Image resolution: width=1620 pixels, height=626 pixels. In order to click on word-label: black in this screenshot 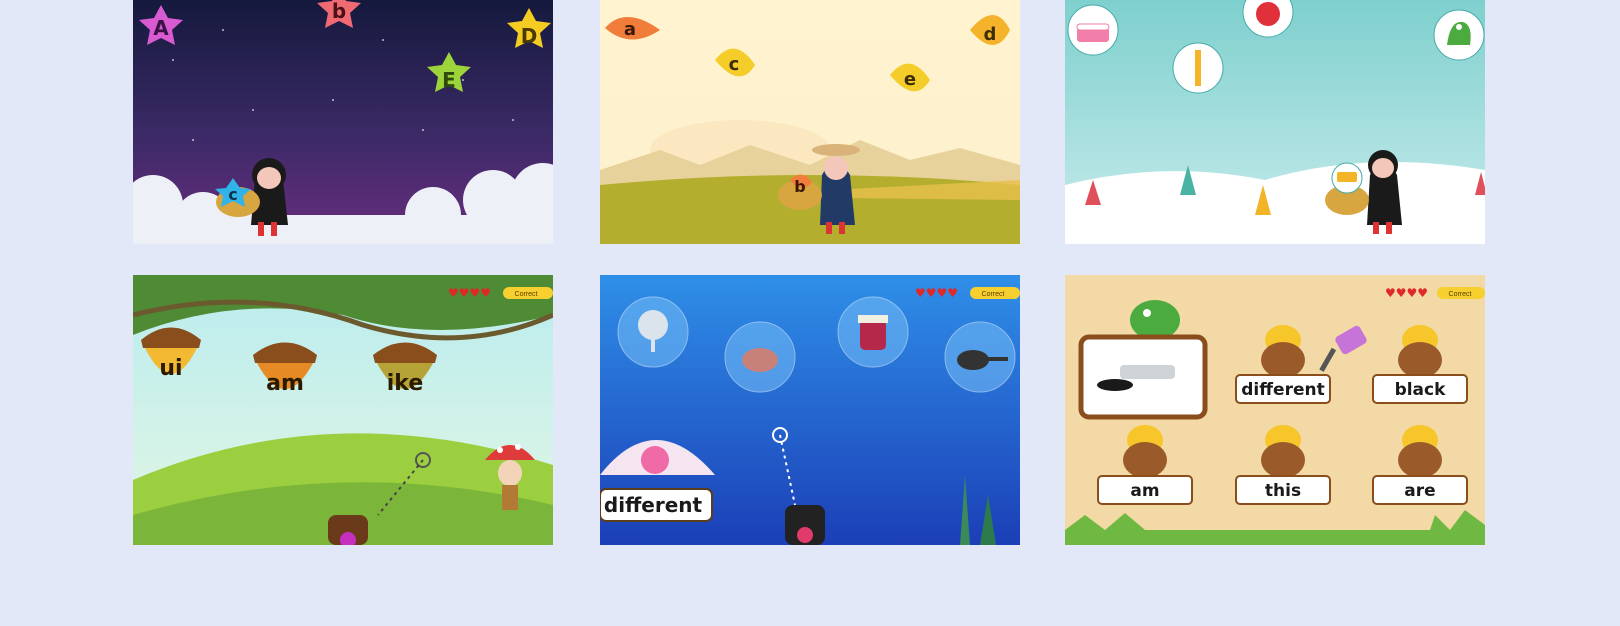, I will do `click(1421, 390)`.